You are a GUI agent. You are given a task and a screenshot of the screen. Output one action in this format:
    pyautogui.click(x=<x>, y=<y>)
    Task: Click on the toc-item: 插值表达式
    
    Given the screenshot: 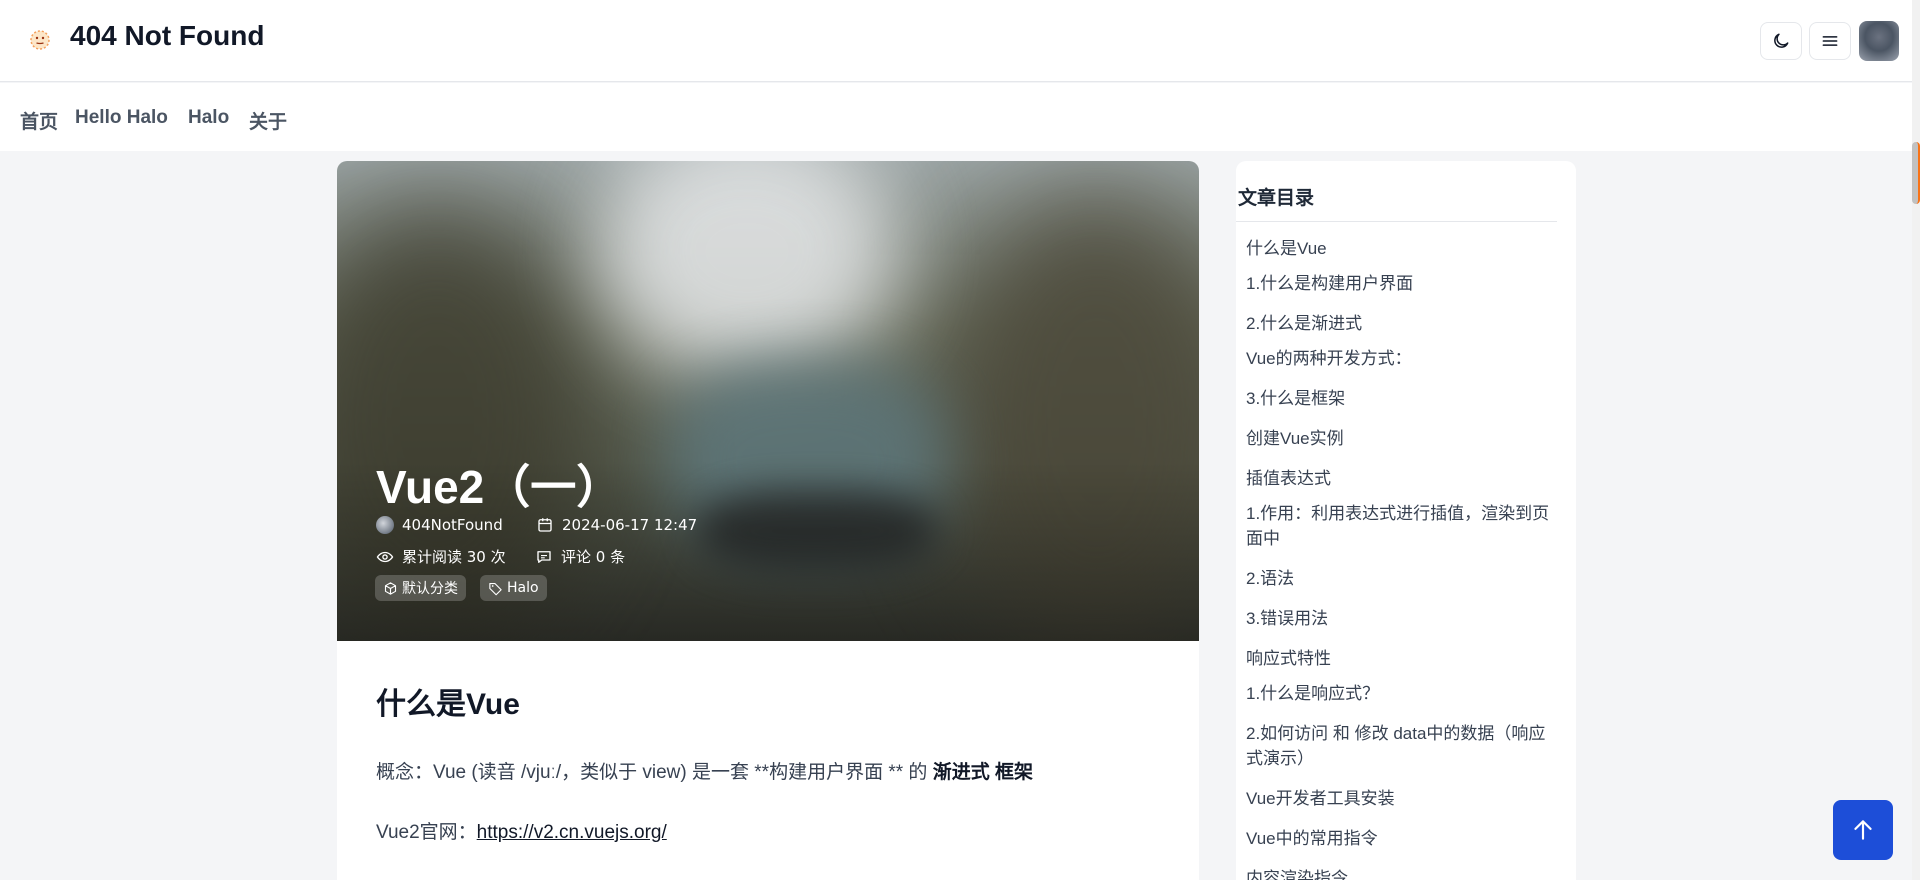 What is the action you would take?
    pyautogui.click(x=1401, y=478)
    